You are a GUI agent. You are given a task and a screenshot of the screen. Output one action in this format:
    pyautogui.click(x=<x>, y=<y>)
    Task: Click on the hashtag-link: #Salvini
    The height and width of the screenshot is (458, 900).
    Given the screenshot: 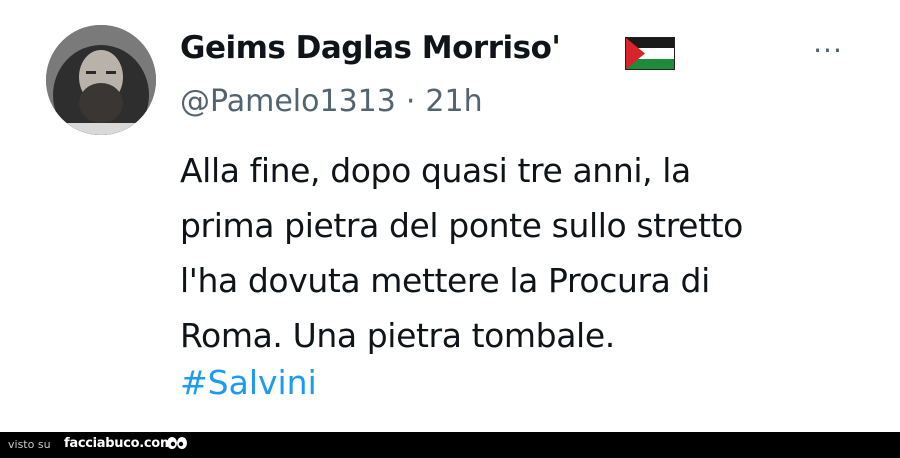 What is the action you would take?
    pyautogui.click(x=248, y=382)
    